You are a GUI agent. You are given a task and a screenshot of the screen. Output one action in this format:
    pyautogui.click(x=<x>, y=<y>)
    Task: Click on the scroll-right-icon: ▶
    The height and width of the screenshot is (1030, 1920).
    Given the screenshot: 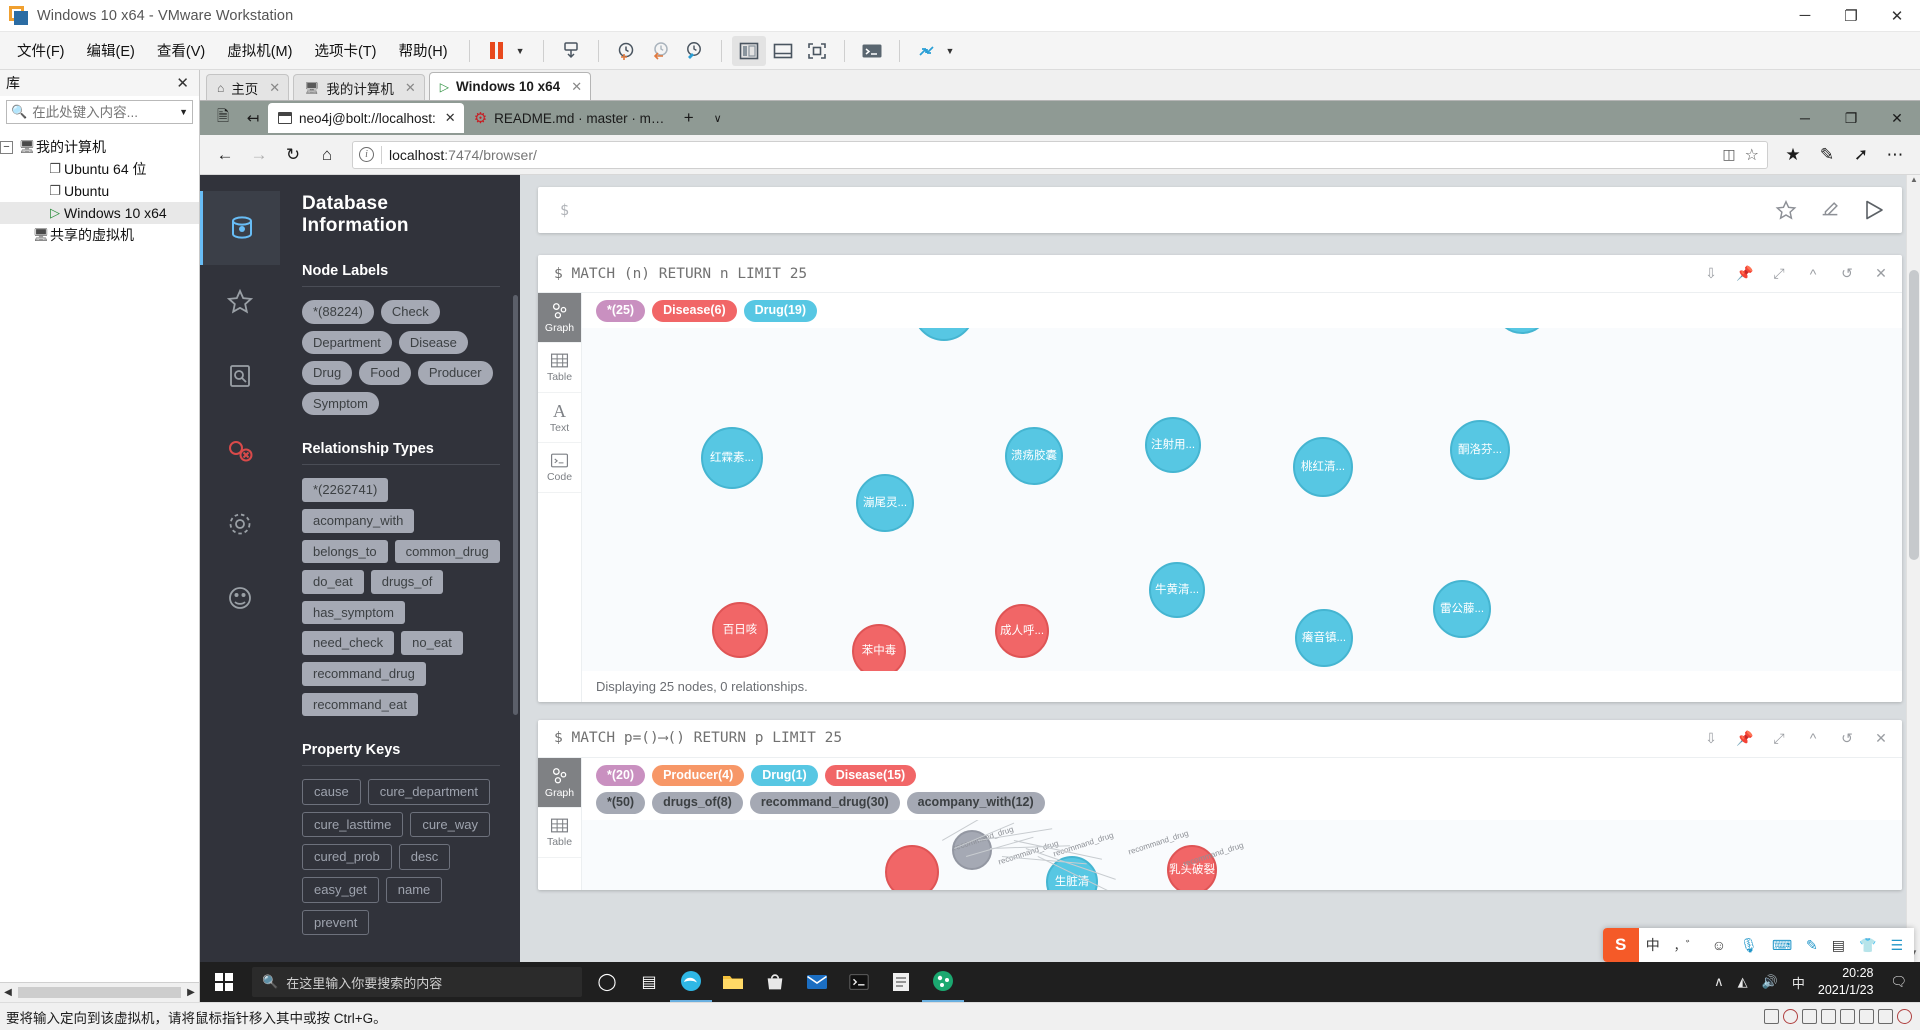 What is the action you would take?
    pyautogui.click(x=191, y=992)
    